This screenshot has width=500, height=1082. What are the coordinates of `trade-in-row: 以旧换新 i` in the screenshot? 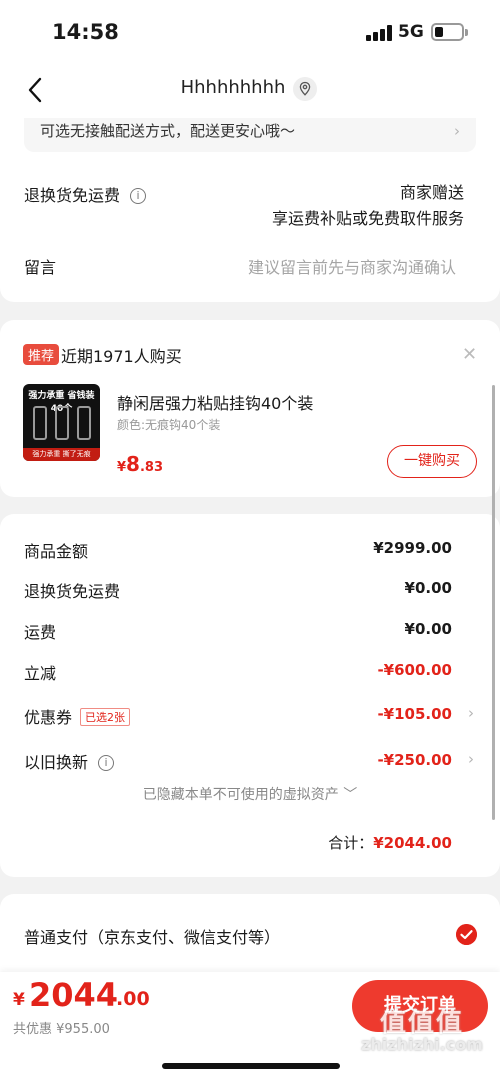 It's located at (69, 761).